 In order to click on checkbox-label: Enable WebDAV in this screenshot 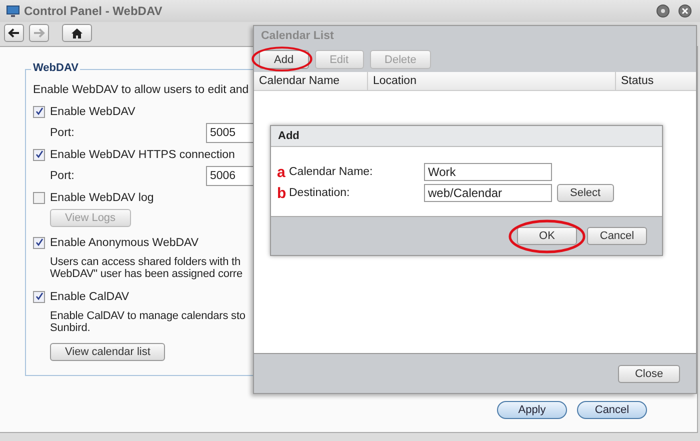, I will do `click(93, 112)`.